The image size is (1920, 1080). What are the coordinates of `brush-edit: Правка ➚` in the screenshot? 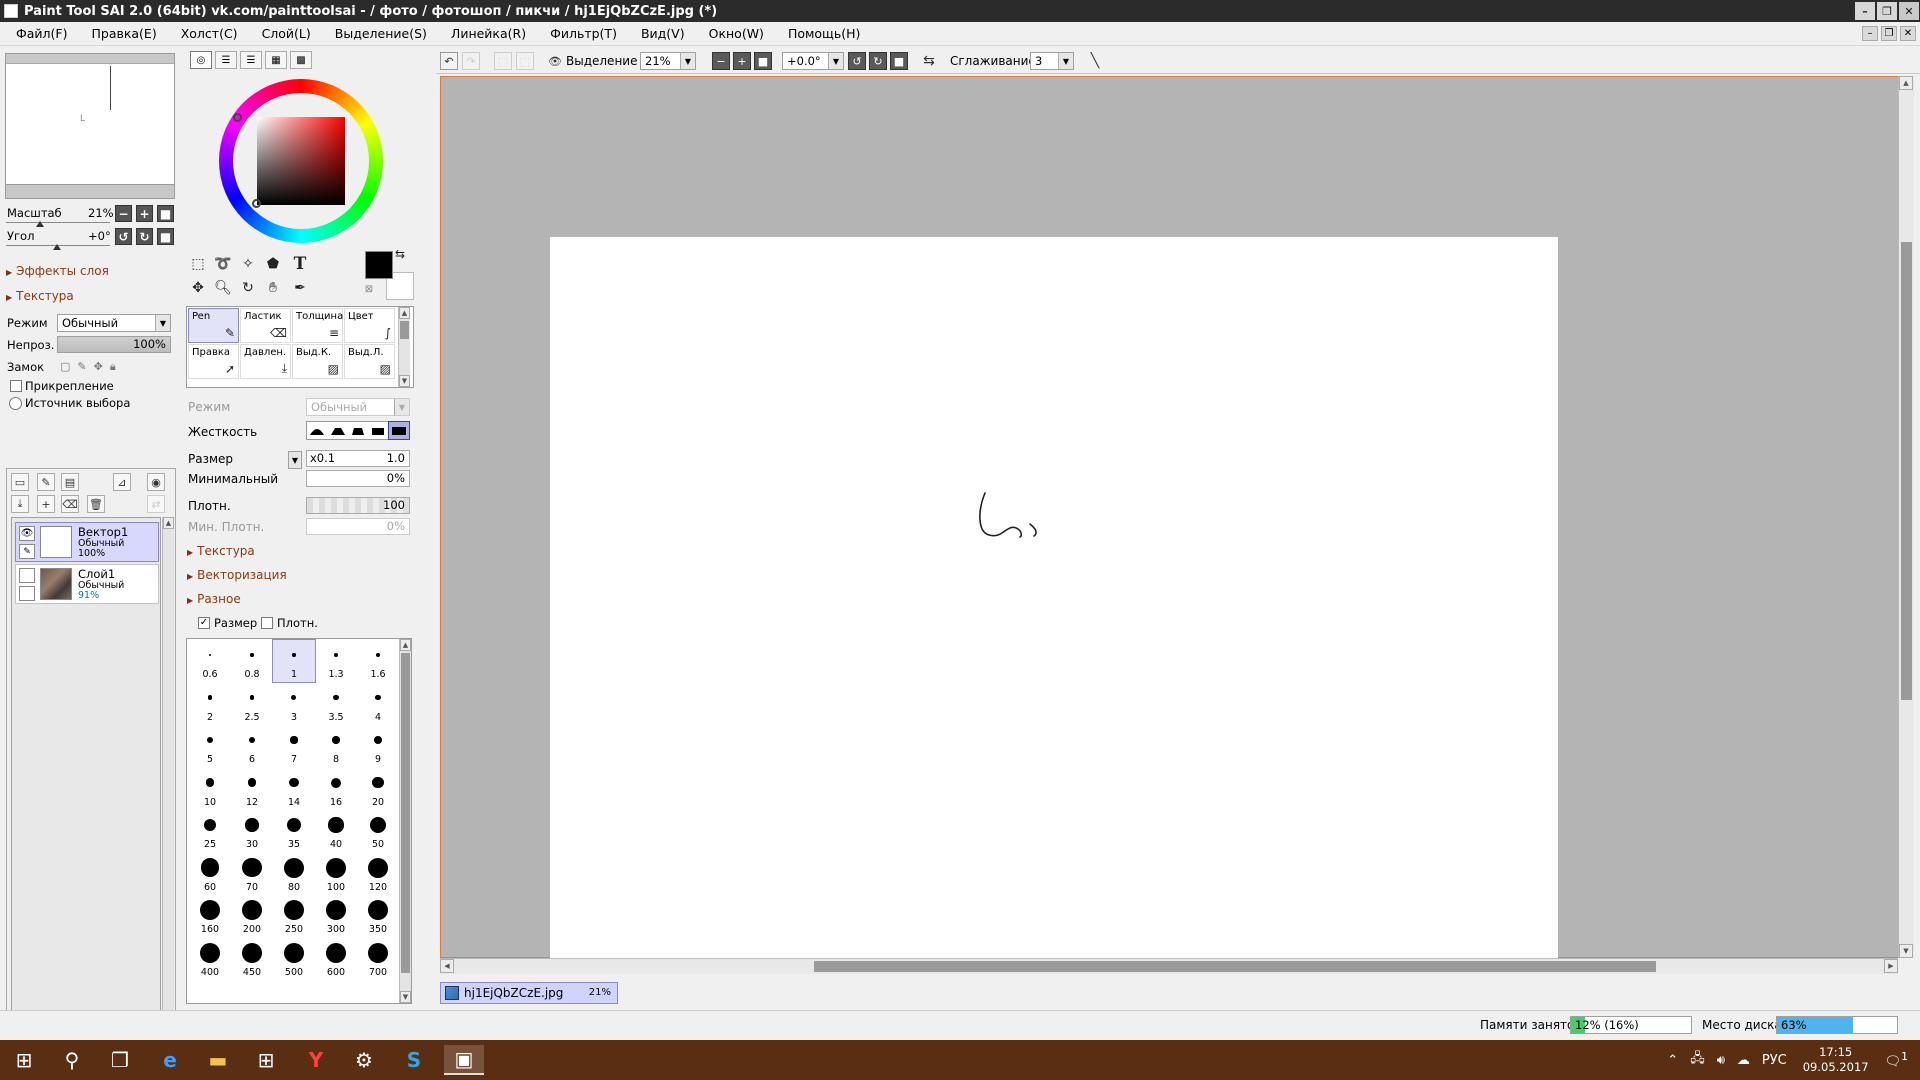 It's located at (213, 361).